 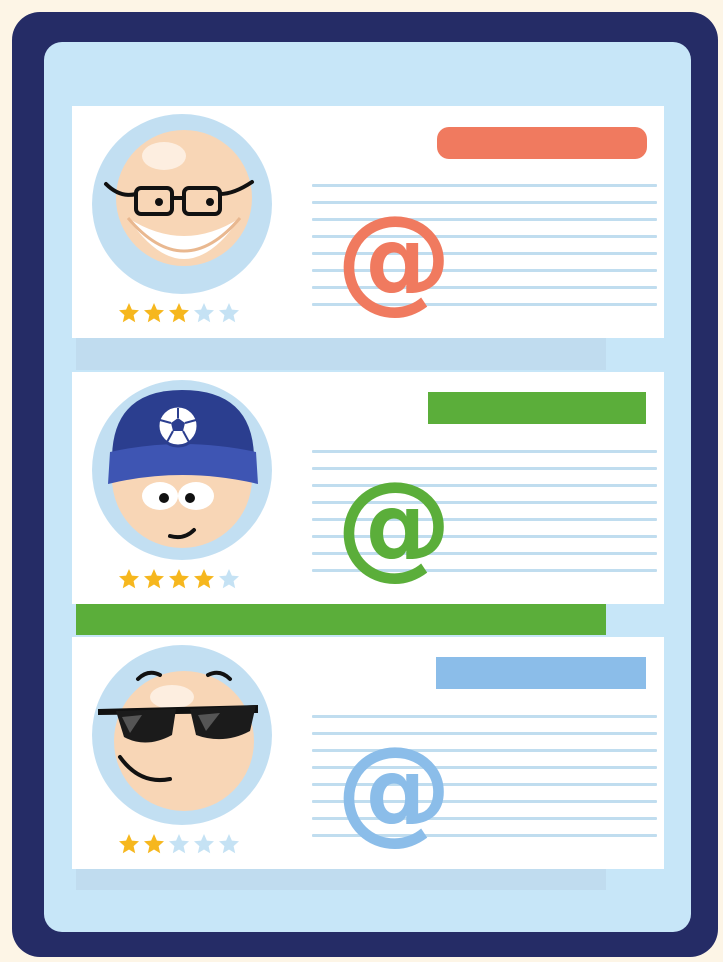 What do you see at coordinates (341, 619) in the screenshot?
I see `card-divider-band-highlight` at bounding box center [341, 619].